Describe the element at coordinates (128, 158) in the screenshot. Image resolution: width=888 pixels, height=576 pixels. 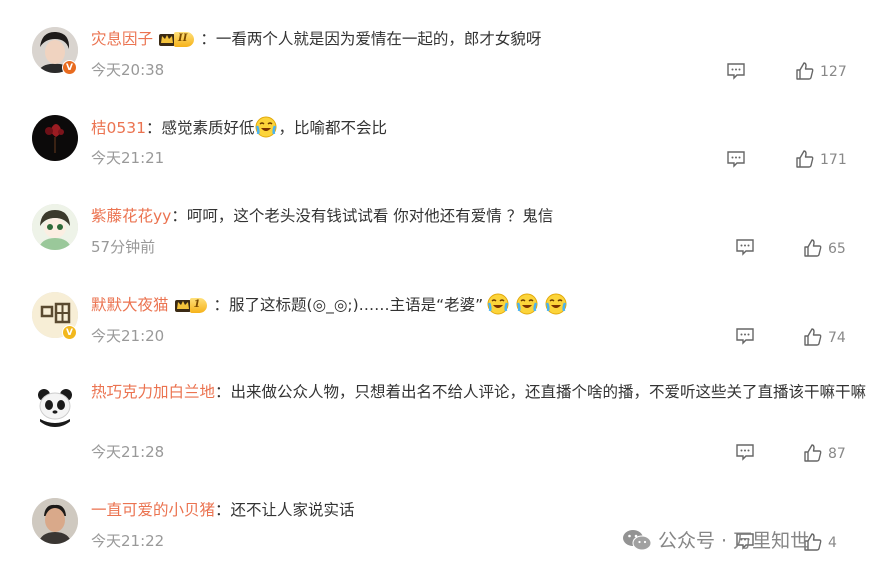
I see `timestamp: 今天21:21` at that location.